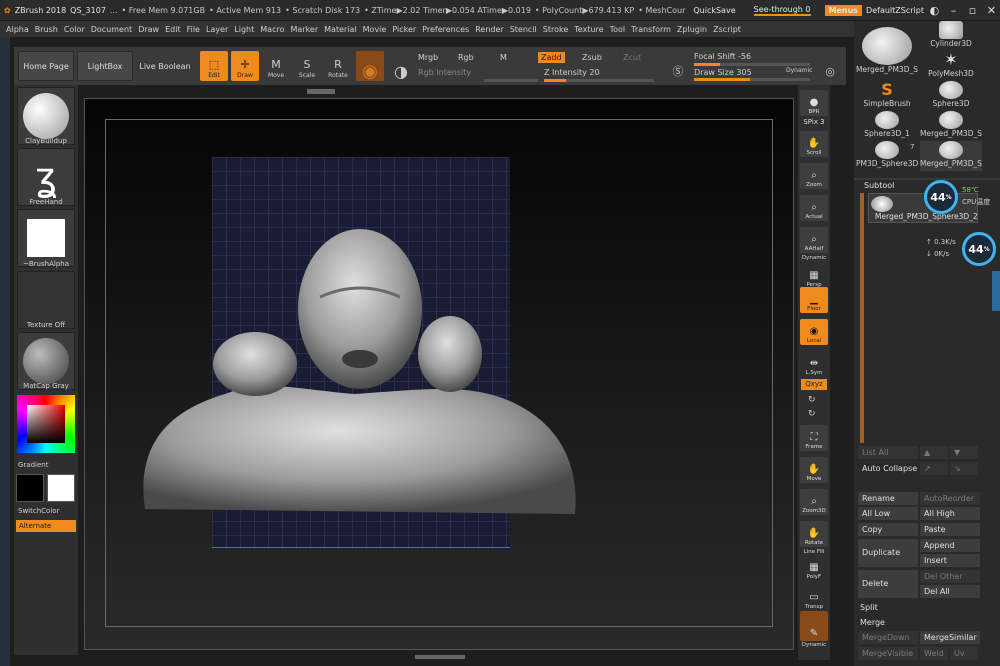  Describe the element at coordinates (651, 29) in the screenshot. I see `menu-transform: Transform` at that location.